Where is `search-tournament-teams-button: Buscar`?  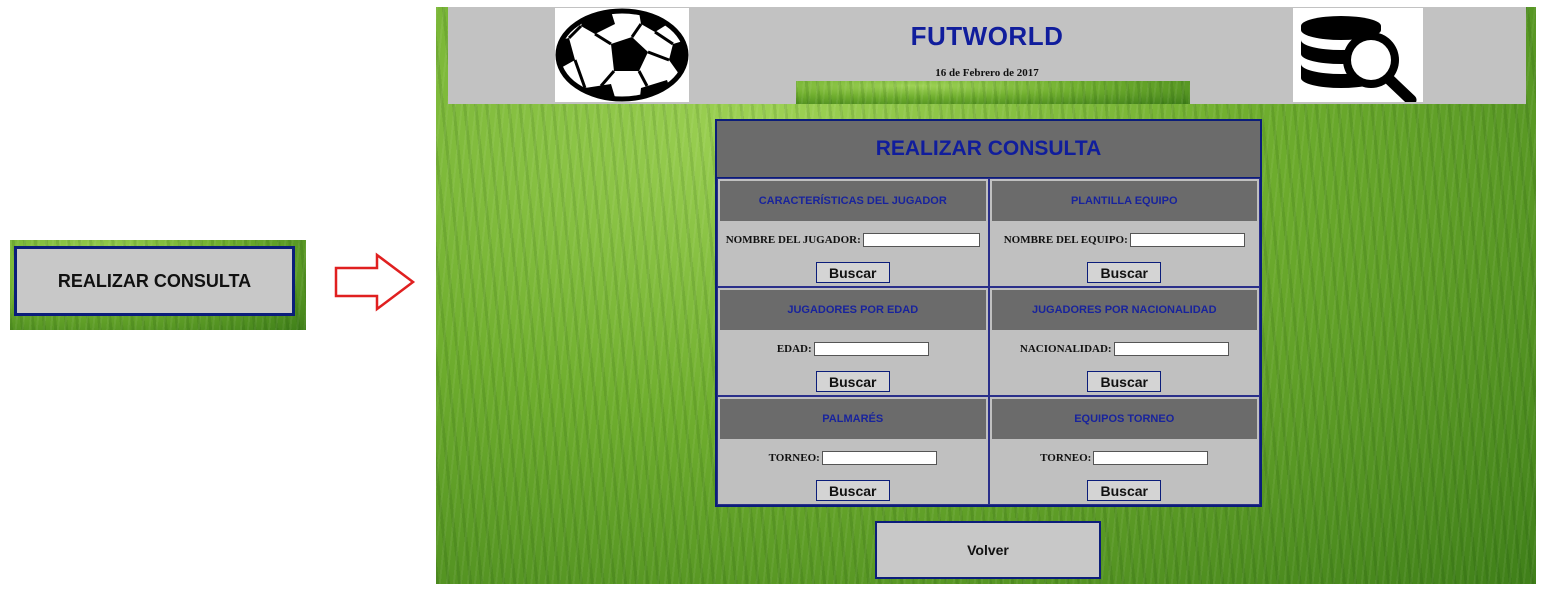 search-tournament-teams-button: Buscar is located at coordinates (1124, 490).